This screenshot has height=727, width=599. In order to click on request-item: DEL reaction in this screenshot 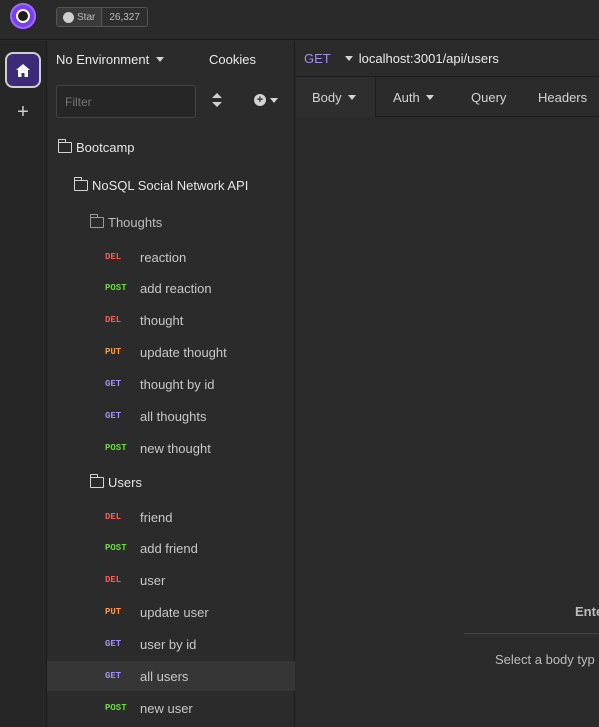, I will do `click(171, 257)`.